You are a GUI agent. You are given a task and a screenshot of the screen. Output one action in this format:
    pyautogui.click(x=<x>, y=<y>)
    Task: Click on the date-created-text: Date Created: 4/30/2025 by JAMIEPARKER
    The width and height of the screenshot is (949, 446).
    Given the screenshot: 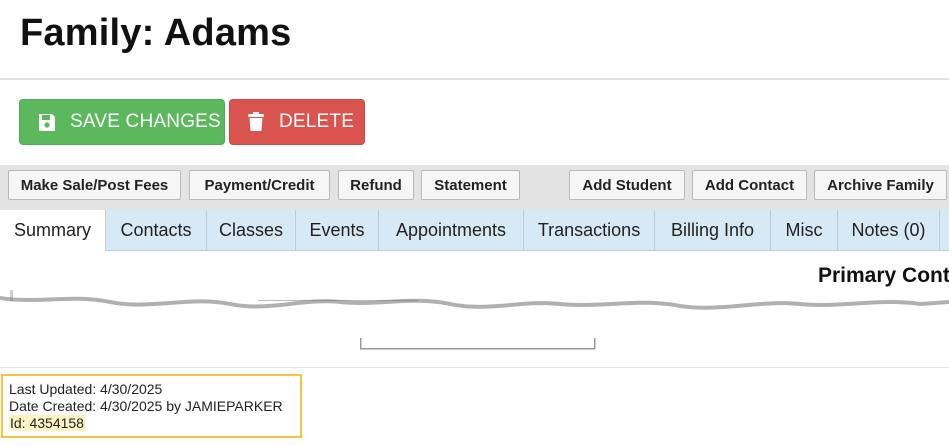 What is the action you would take?
    pyautogui.click(x=146, y=406)
    